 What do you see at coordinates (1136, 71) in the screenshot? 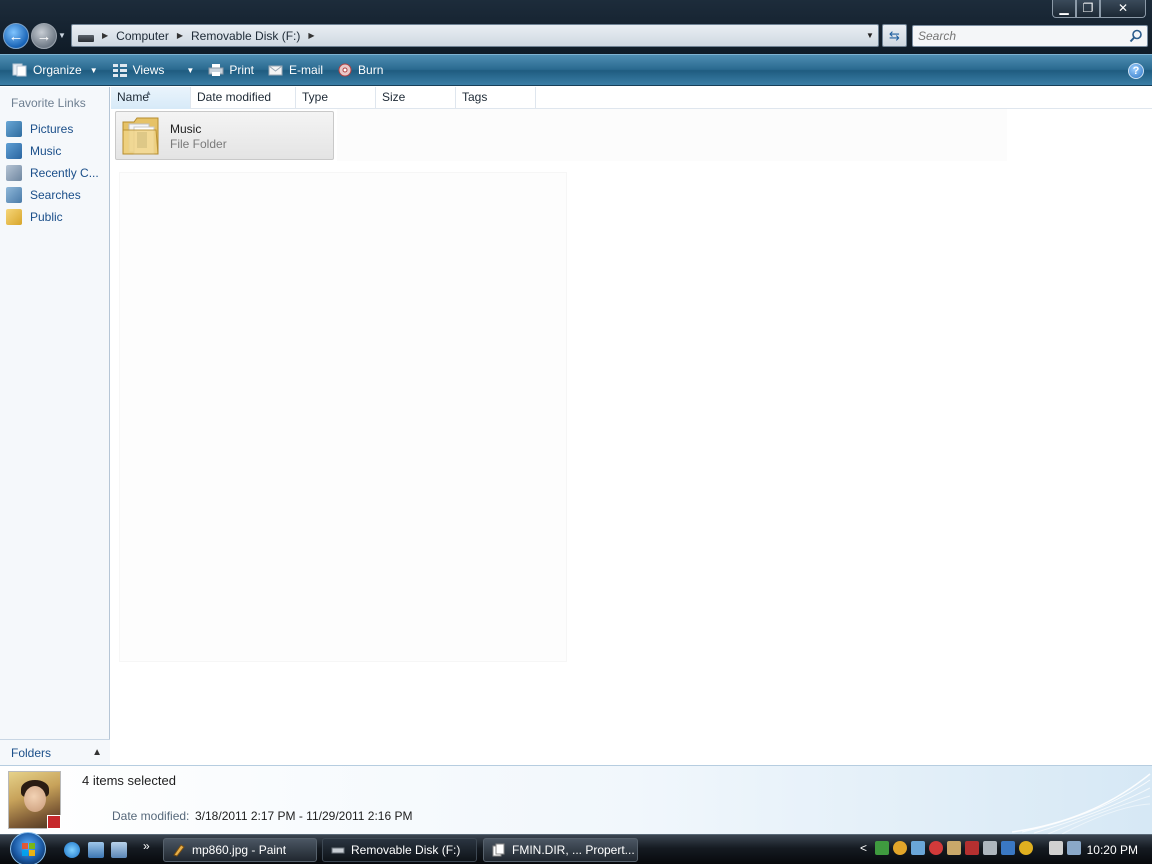
I see `help-icon: ?` at bounding box center [1136, 71].